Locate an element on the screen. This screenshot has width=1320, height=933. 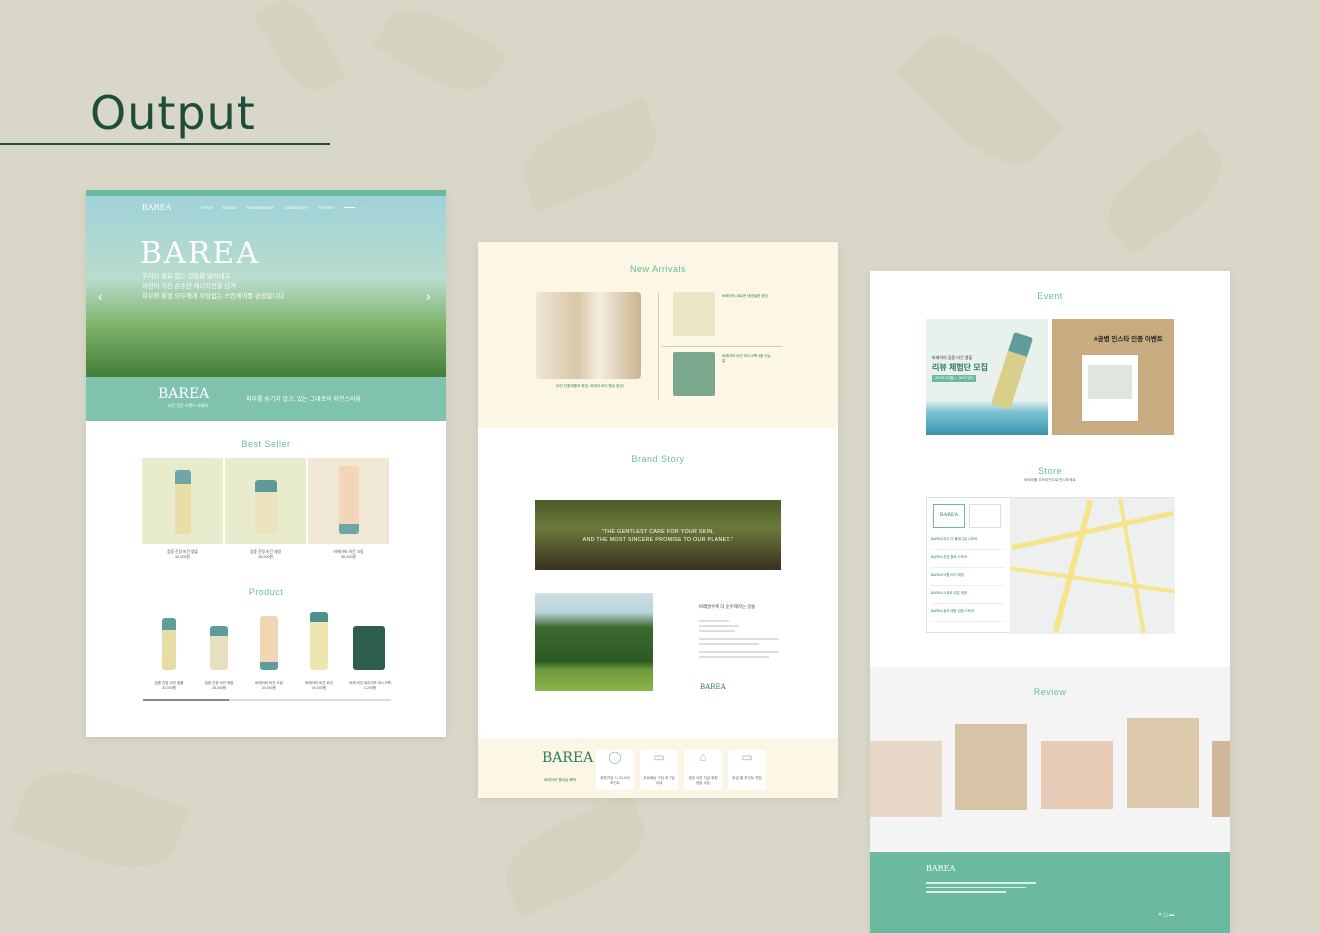
event-sub: 바레아의 집중 비건 앰플 is located at coordinates (952, 357).